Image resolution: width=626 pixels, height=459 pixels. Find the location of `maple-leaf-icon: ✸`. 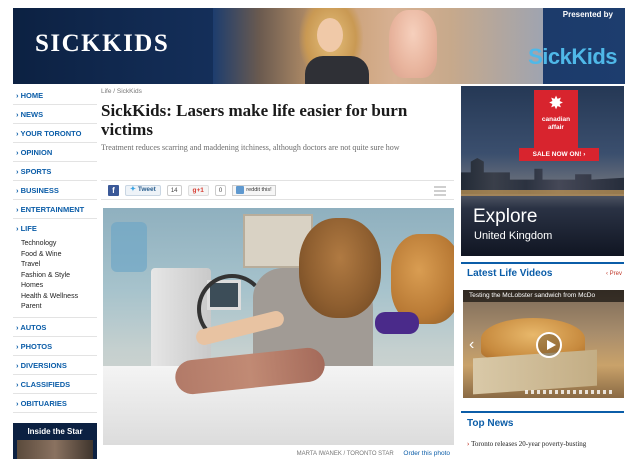

maple-leaf-icon: ✸ is located at coordinates (556, 103).